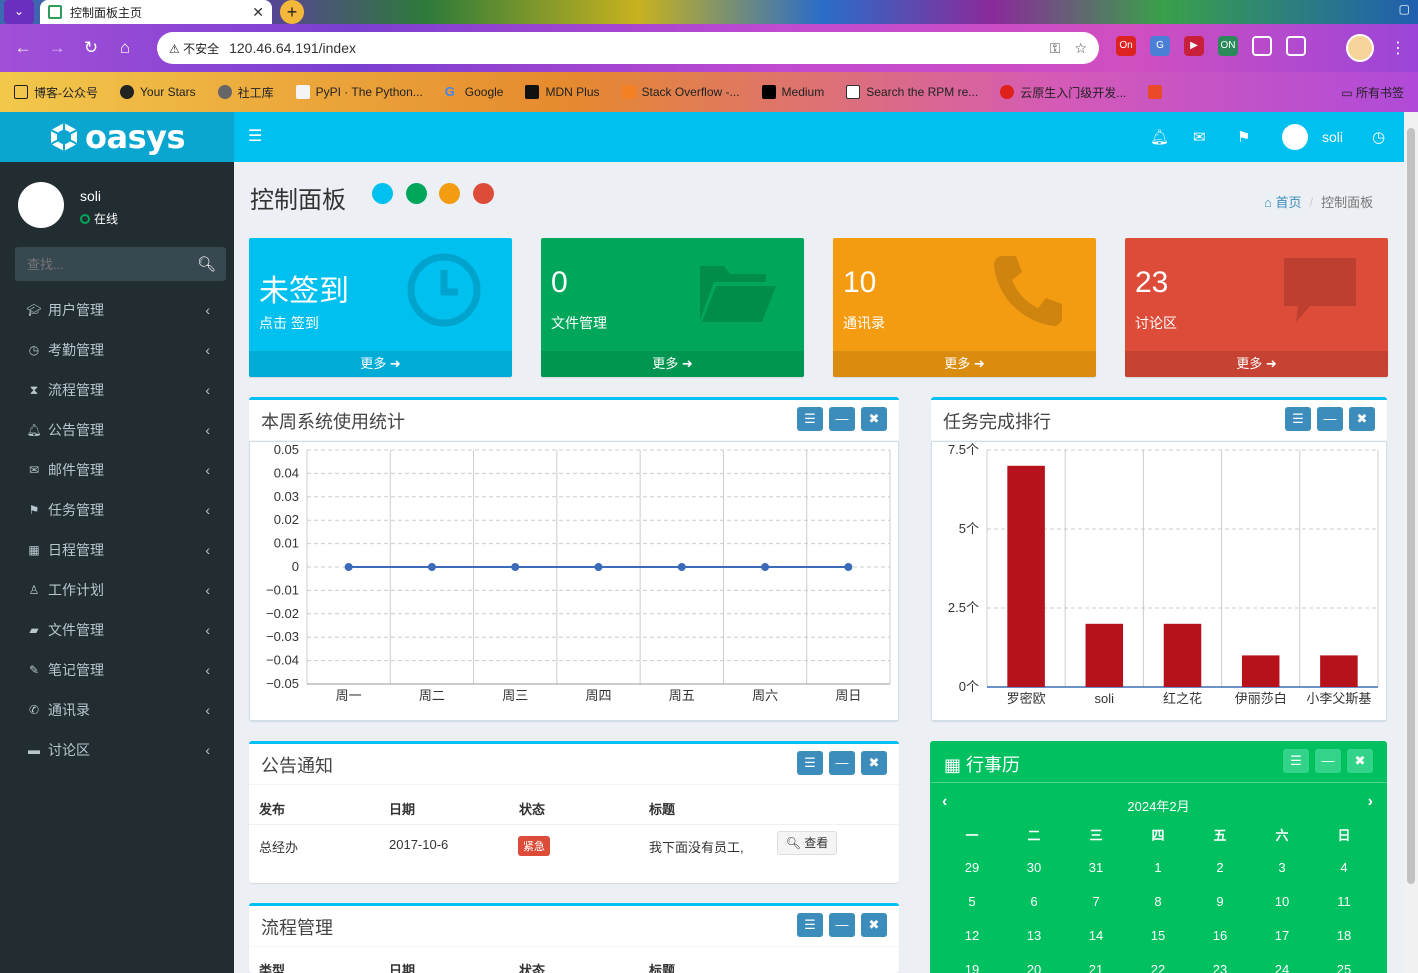 The image size is (1418, 973). Describe the element at coordinates (158, 92) in the screenshot. I see `bookmark-item: Your Stars` at that location.